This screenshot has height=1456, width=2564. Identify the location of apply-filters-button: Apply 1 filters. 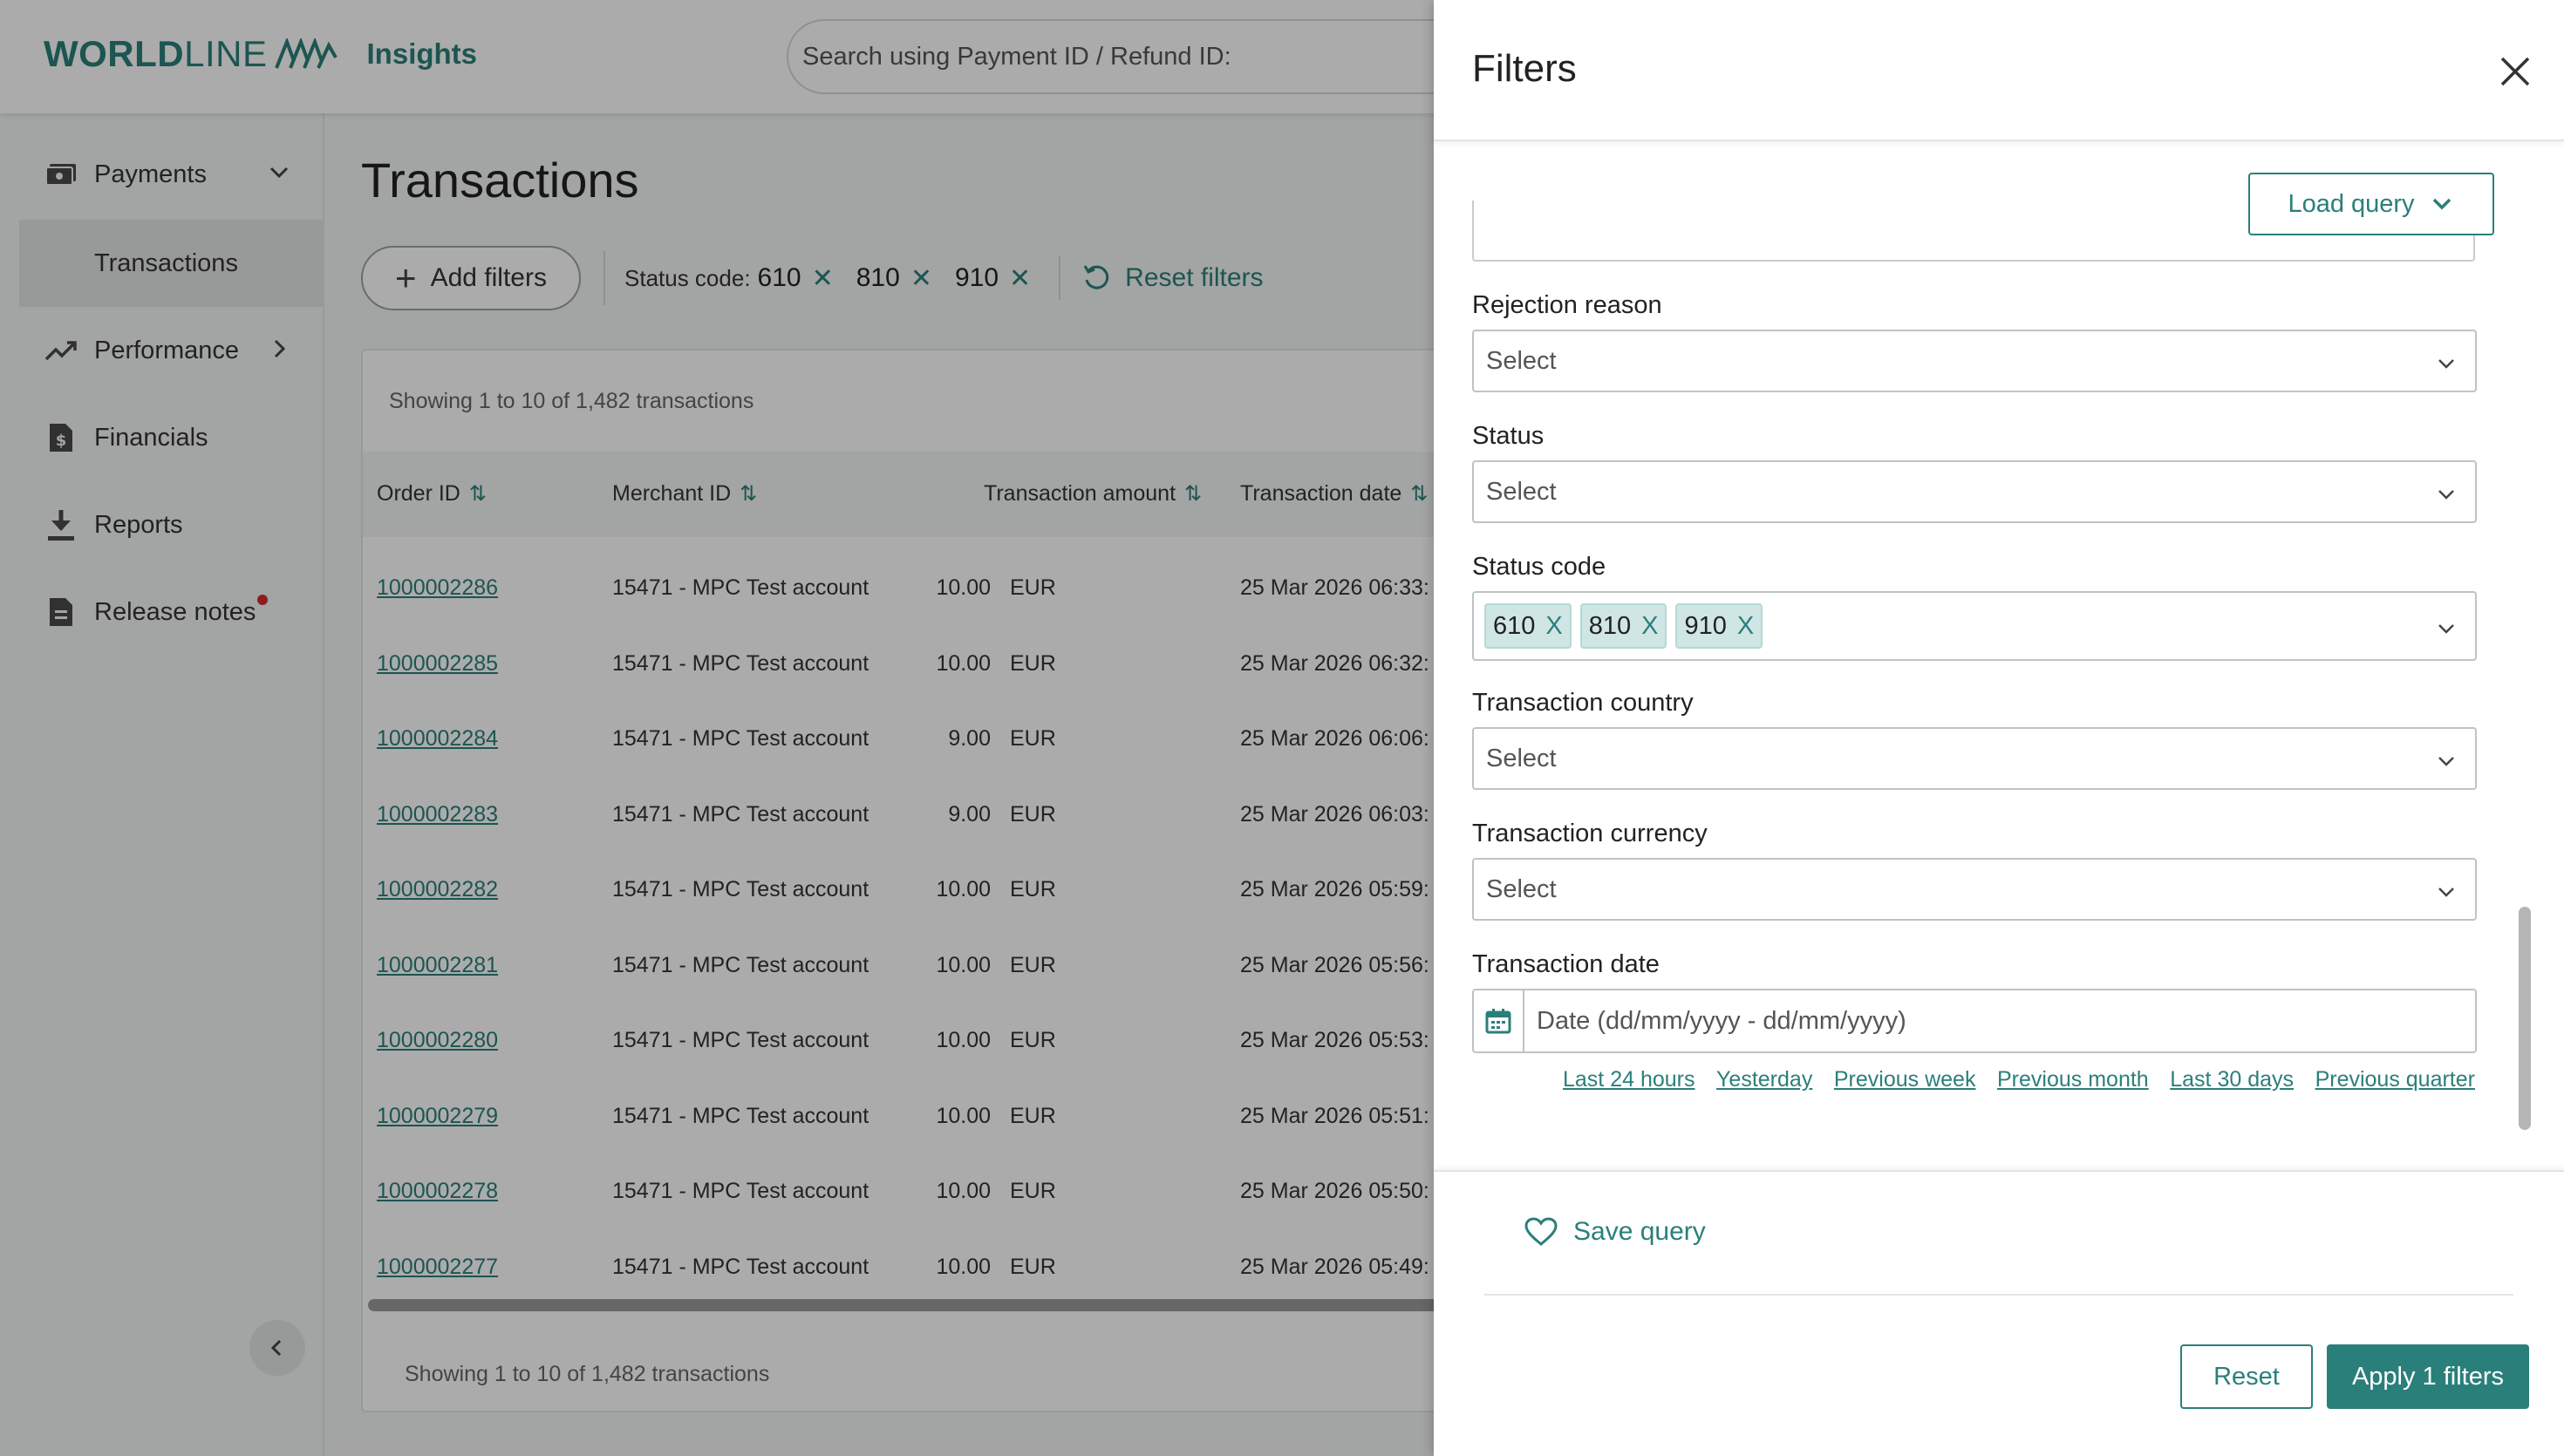
(2428, 1376).